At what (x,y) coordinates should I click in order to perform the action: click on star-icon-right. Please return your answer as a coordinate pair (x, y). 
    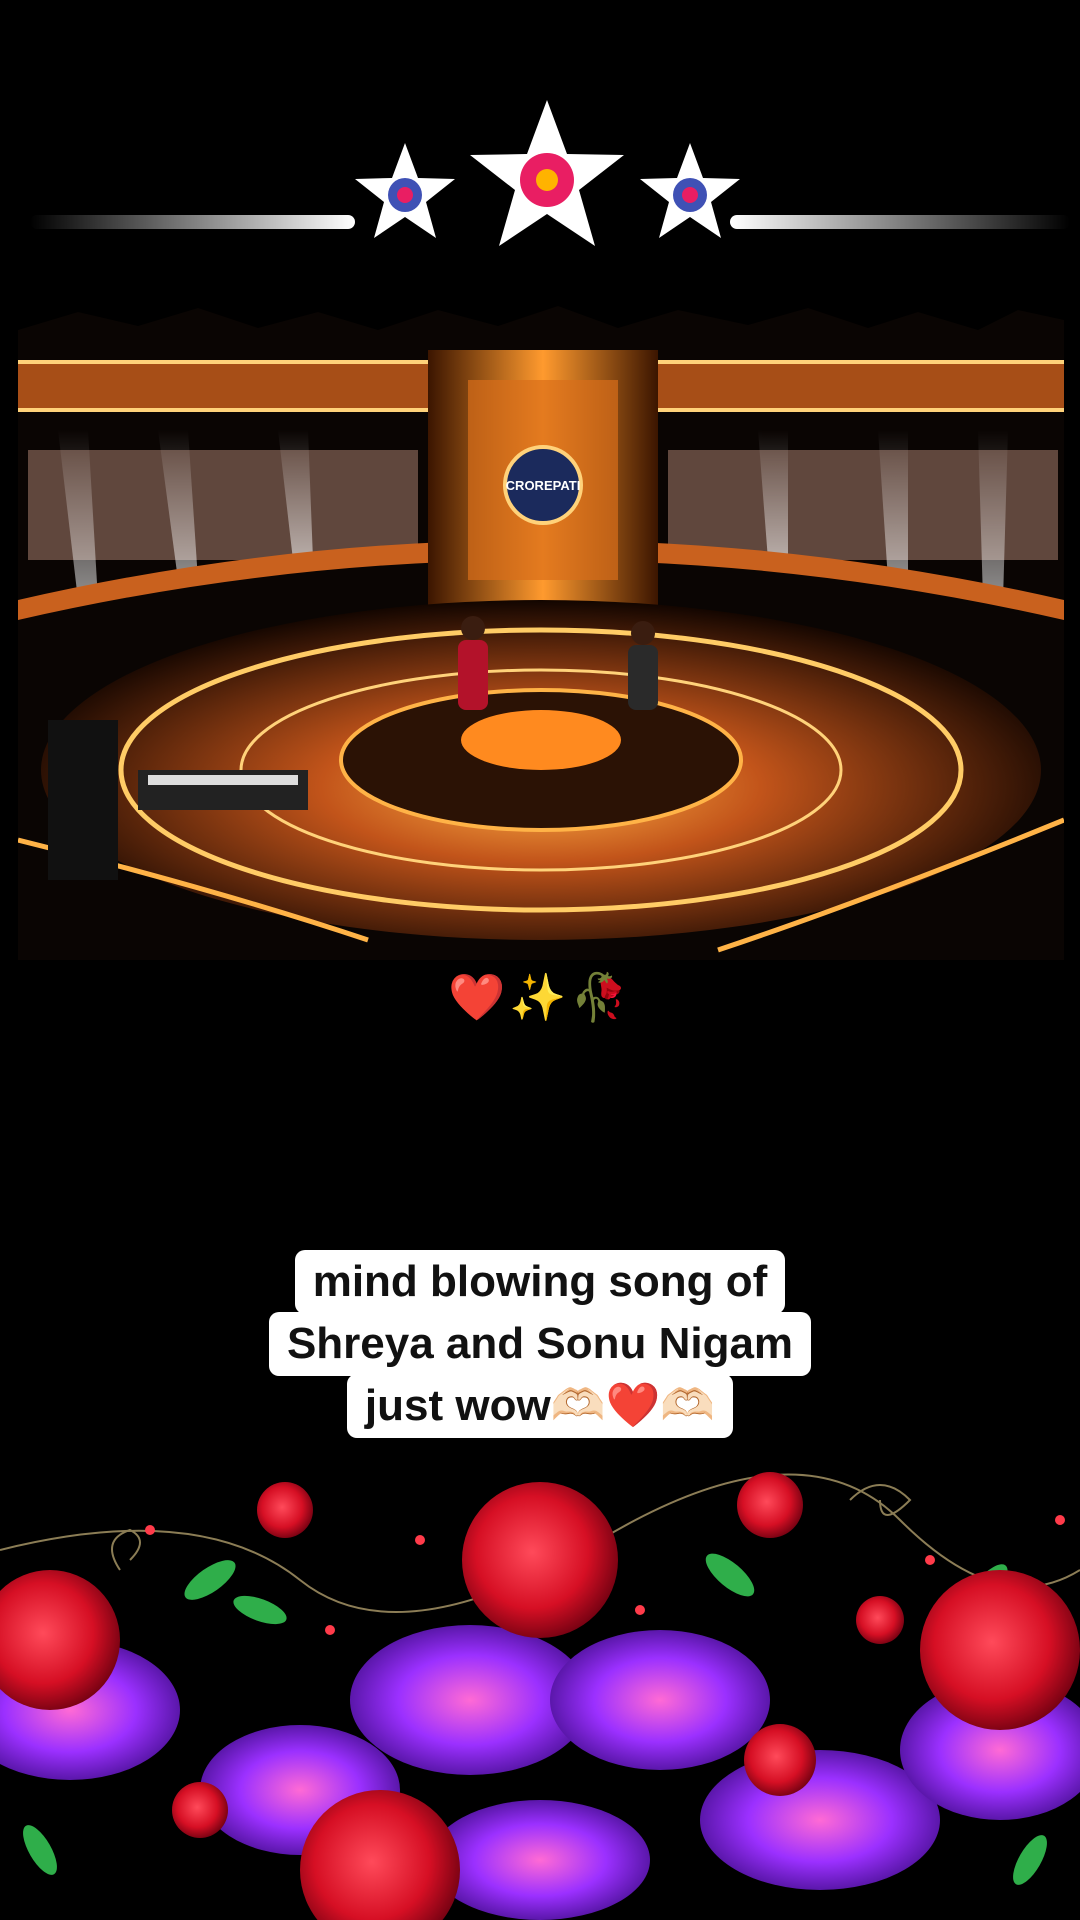
    Looking at the image, I should click on (690, 190).